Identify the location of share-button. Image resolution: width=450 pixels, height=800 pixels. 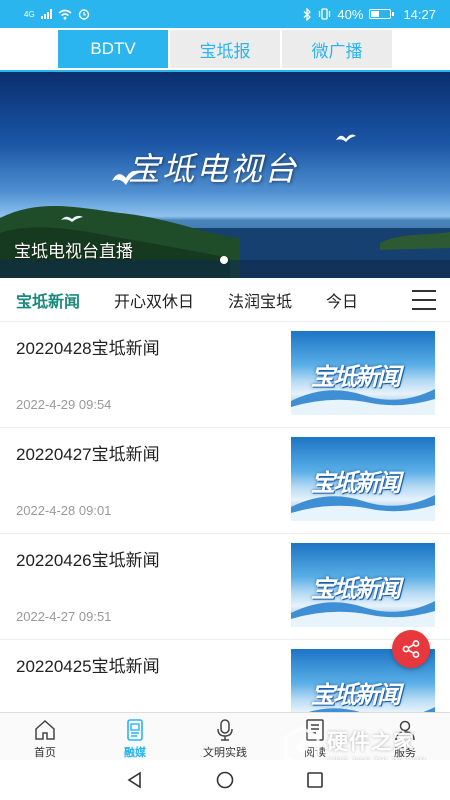
(411, 649).